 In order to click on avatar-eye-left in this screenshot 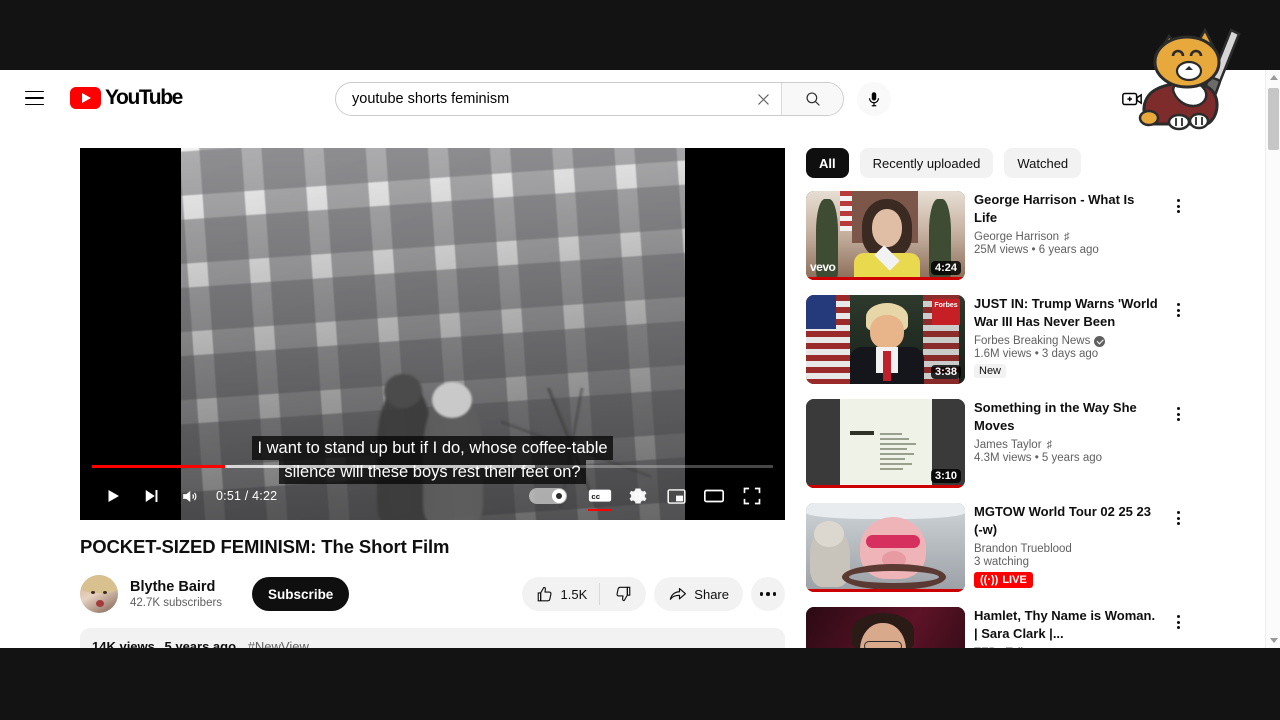, I will do `click(93, 592)`.